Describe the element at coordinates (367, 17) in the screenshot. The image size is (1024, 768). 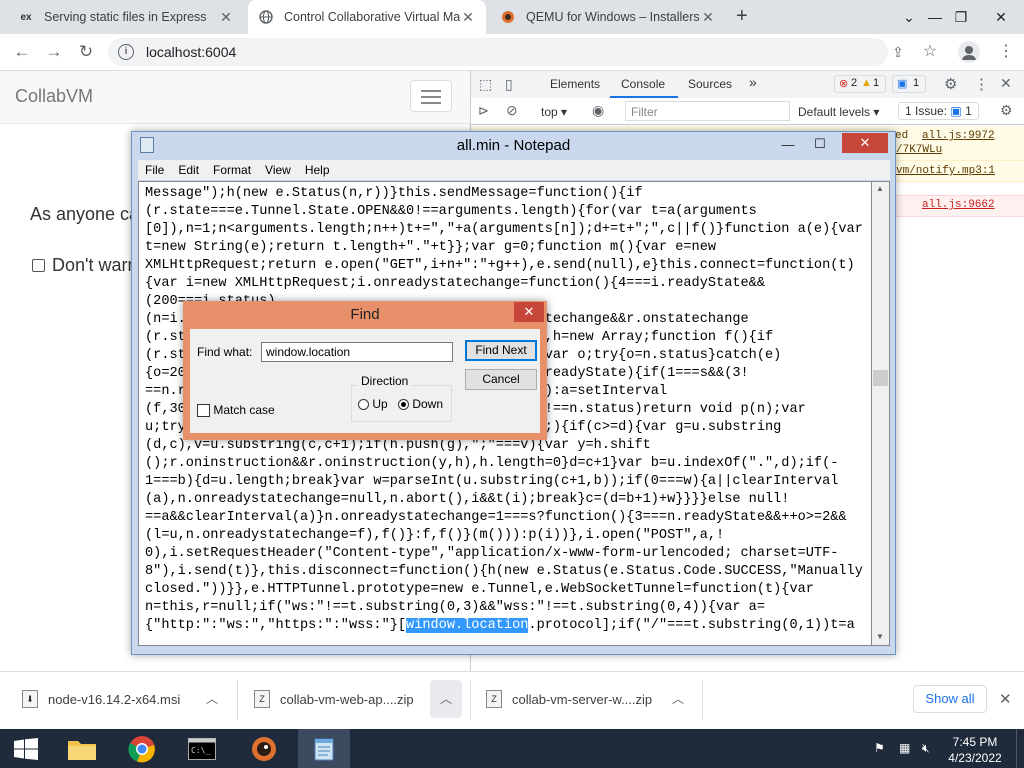
I see `tab-collabvm: Control Collaborative Virtual Ma ✕` at that location.